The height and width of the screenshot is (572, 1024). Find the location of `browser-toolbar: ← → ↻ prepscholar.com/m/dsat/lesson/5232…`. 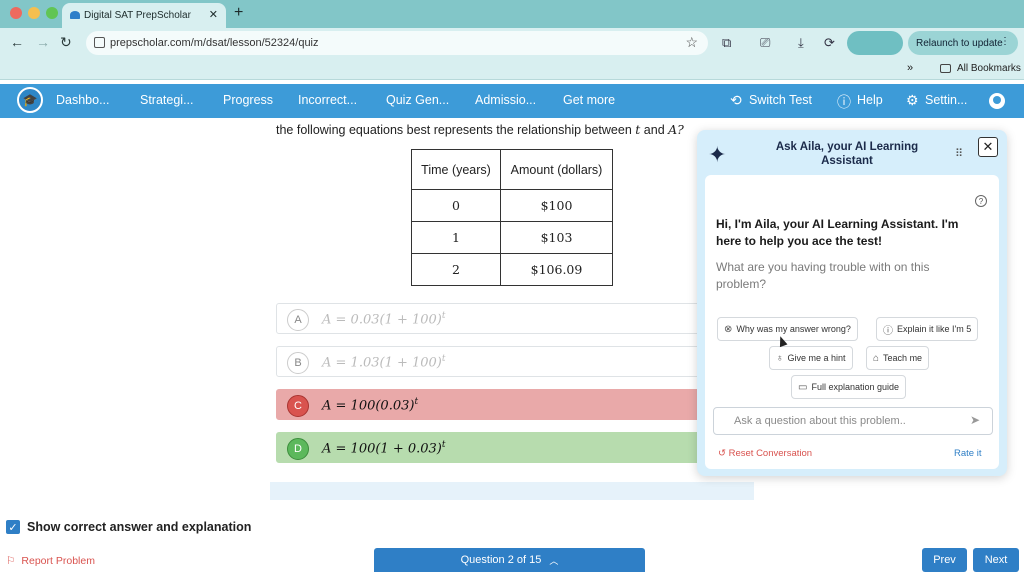

browser-toolbar: ← → ↻ prepscholar.com/m/dsat/lesson/5232… is located at coordinates (512, 43).